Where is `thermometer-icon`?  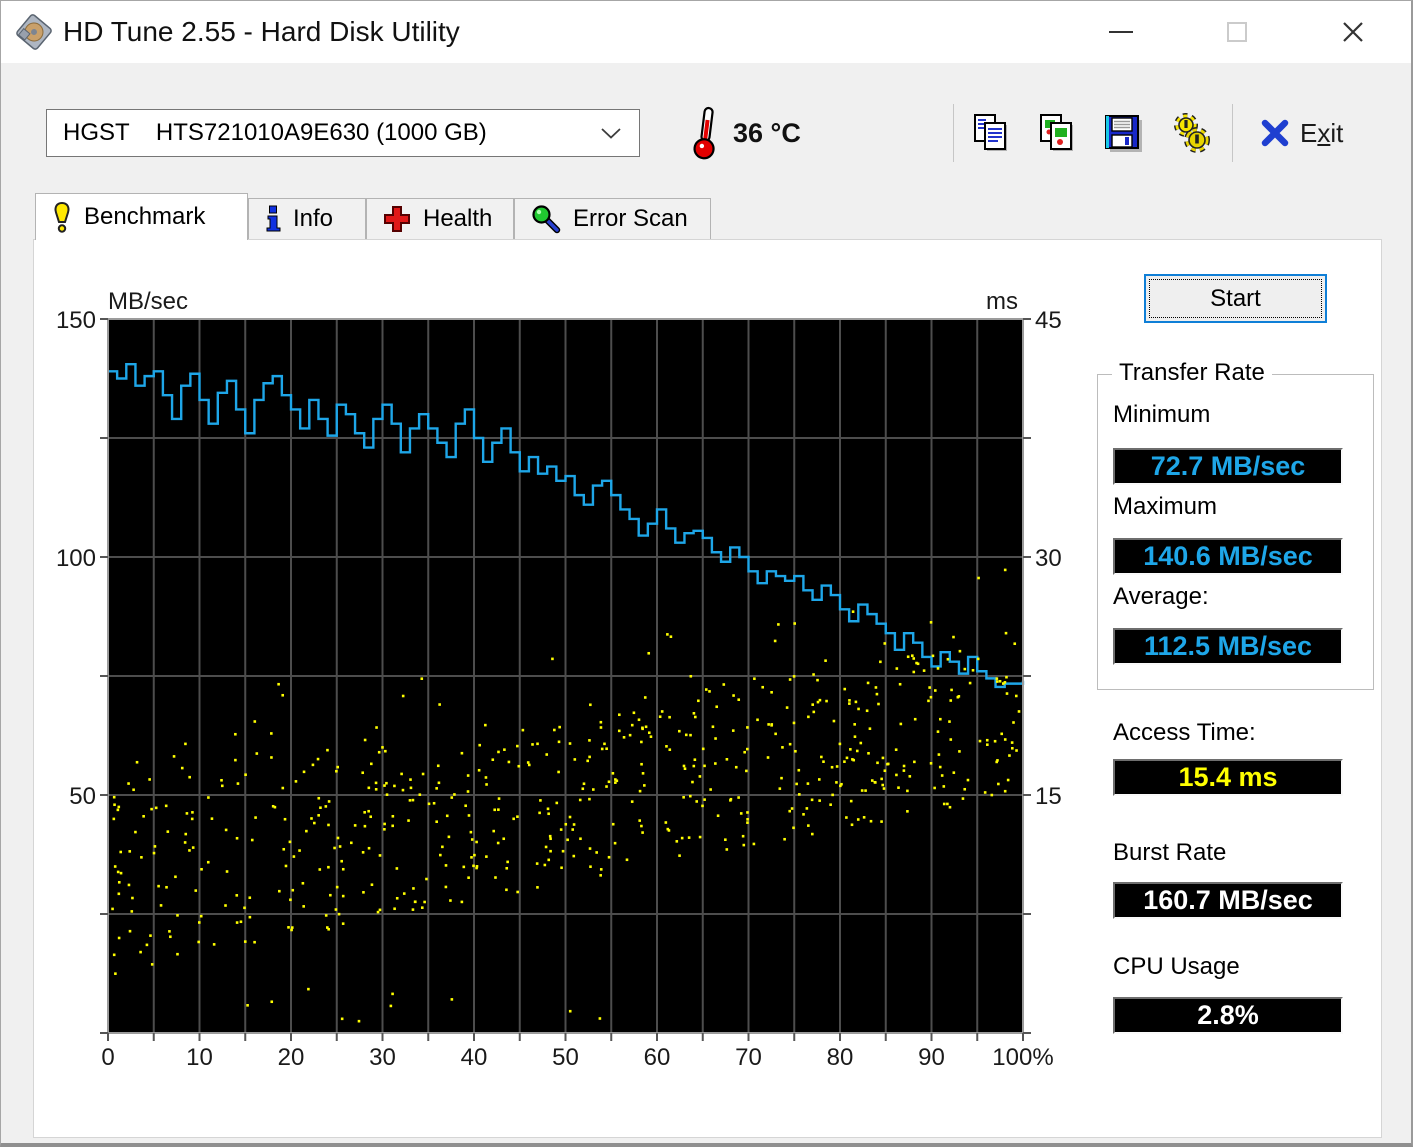 thermometer-icon is located at coordinates (704, 133).